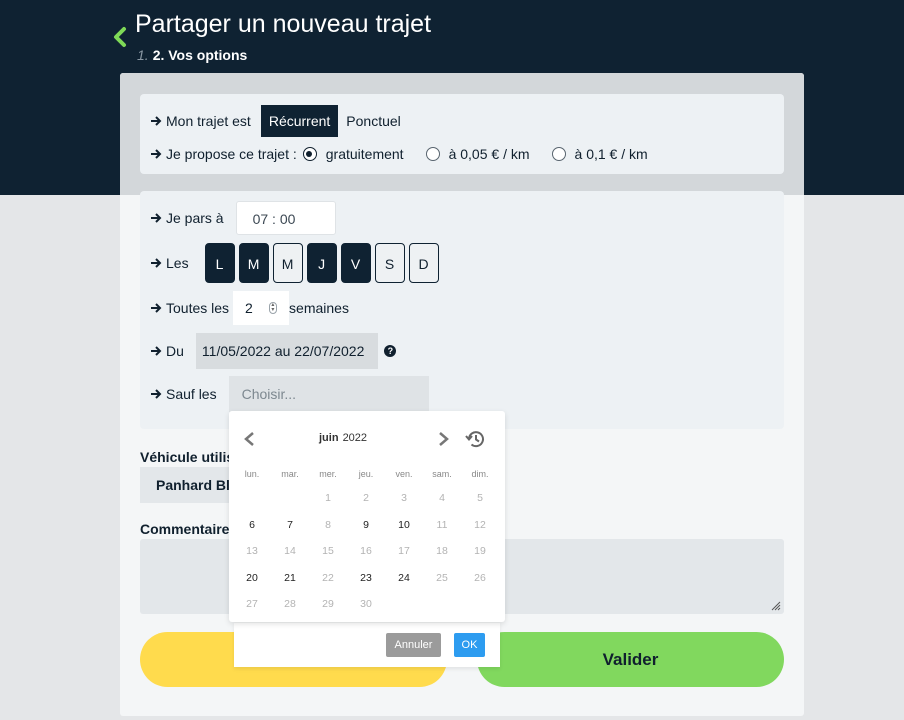 This screenshot has width=904, height=720. I want to click on datepicker-day: 21, so click(290, 578).